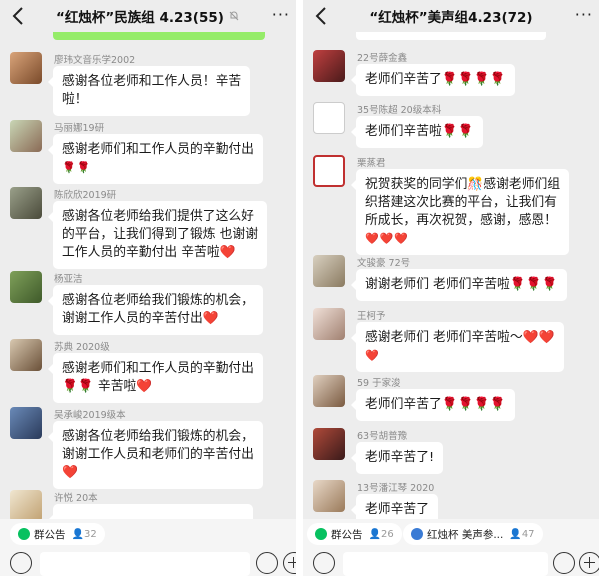 The width and height of the screenshot is (599, 576). I want to click on pinned-count: 👤47, so click(522, 534).